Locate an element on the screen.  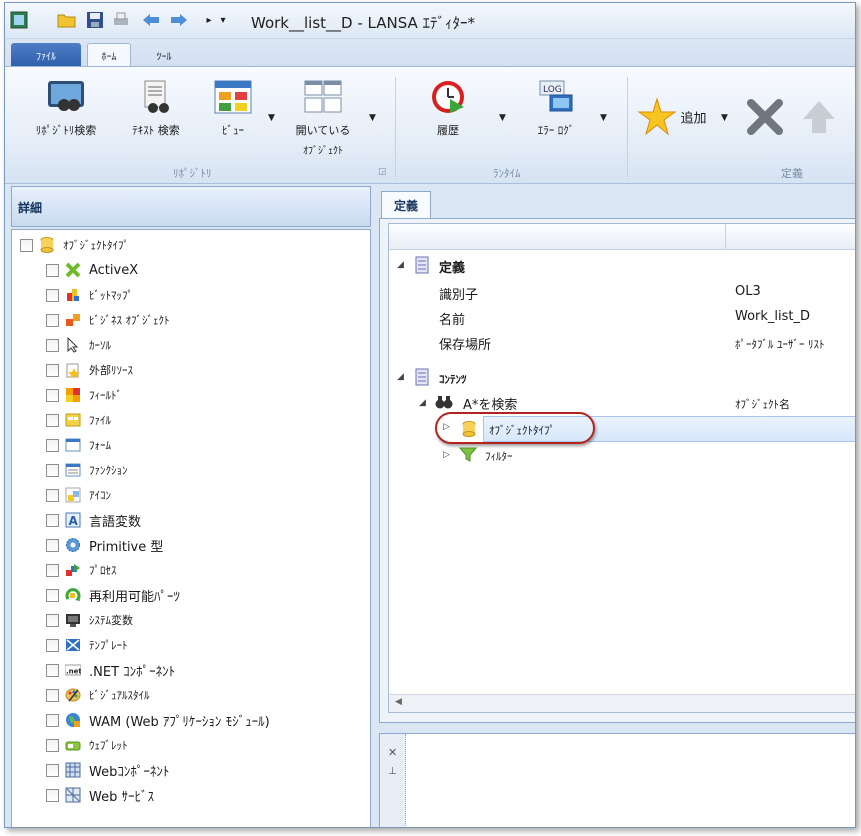
list-item: ActiveX is located at coordinates (92, 270).